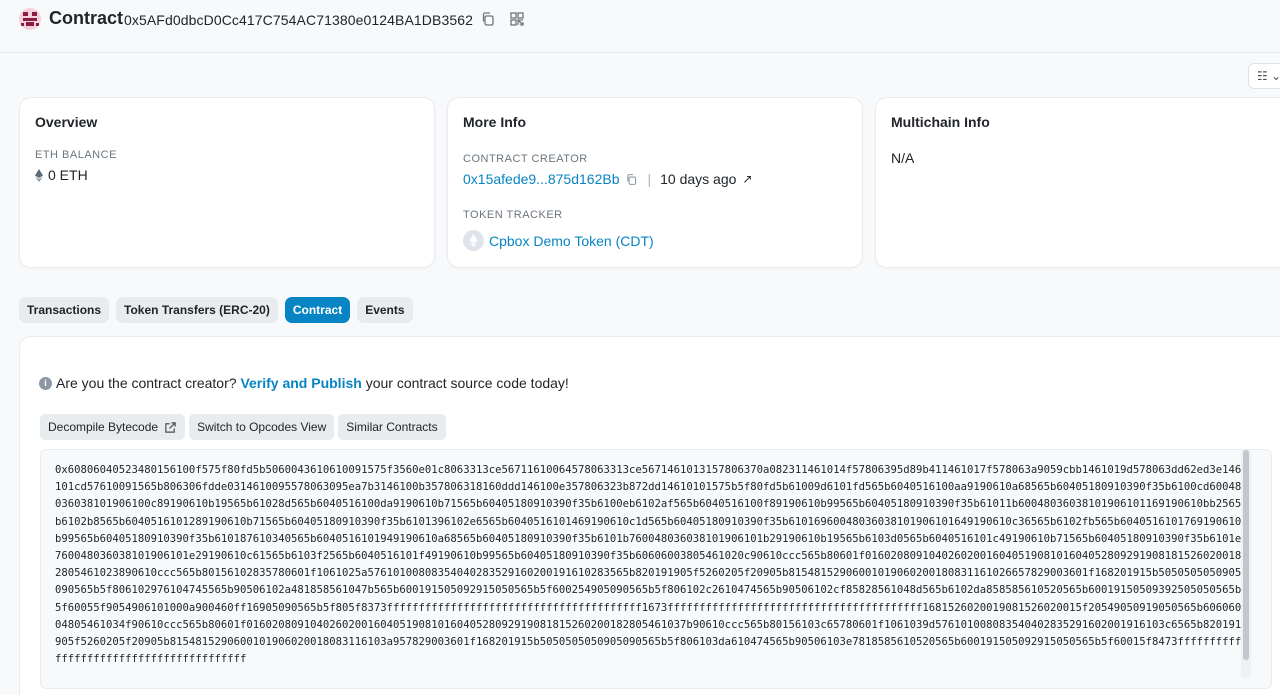  Describe the element at coordinates (30, 19) in the screenshot. I see `contract-avatar` at that location.